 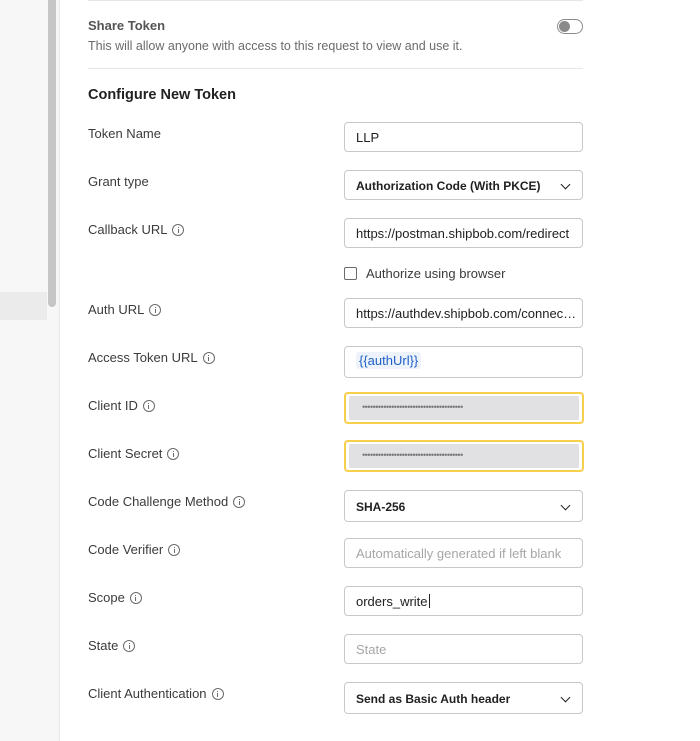 What do you see at coordinates (436, 273) in the screenshot?
I see `authorize-browser-label: Authorize using browser` at bounding box center [436, 273].